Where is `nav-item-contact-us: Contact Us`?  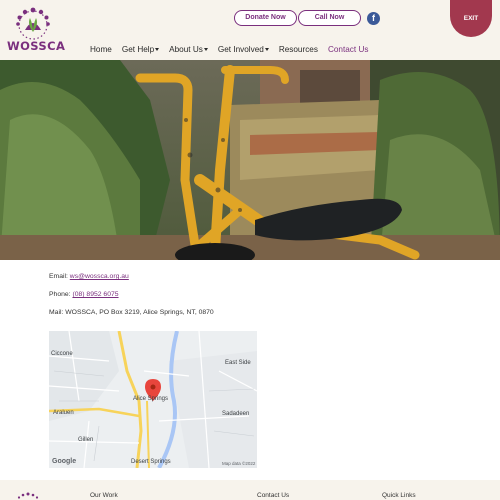
nav-item-contact-us: Contact Us is located at coordinates (348, 49).